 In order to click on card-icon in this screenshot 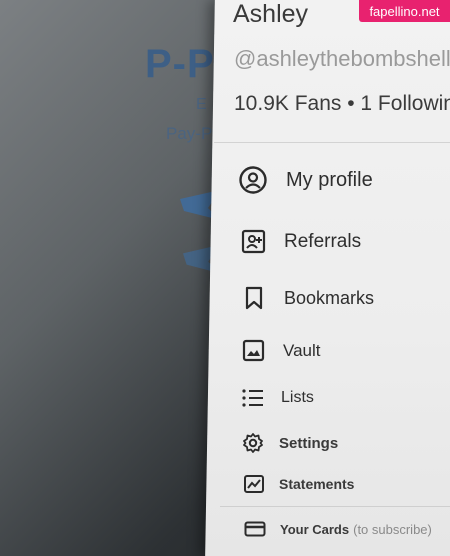, I will do `click(255, 529)`.